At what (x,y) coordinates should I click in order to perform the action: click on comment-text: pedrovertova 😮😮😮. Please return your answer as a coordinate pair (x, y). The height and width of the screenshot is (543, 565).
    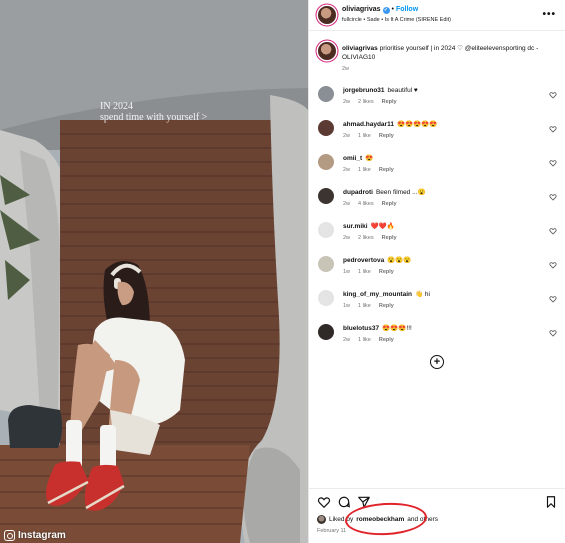
    Looking at the image, I should click on (377, 261).